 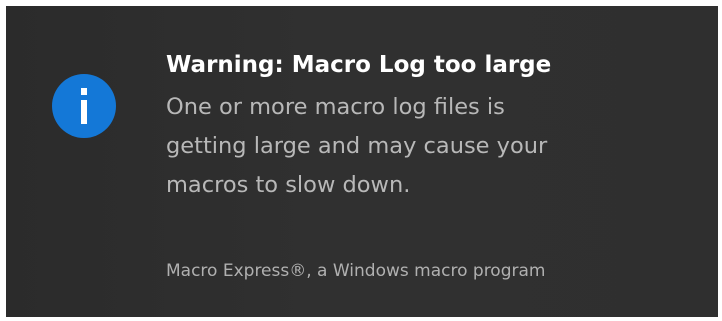 What do you see at coordinates (356, 271) in the screenshot?
I see `notification-attribution: Macro Express®, a Windows macro program` at bounding box center [356, 271].